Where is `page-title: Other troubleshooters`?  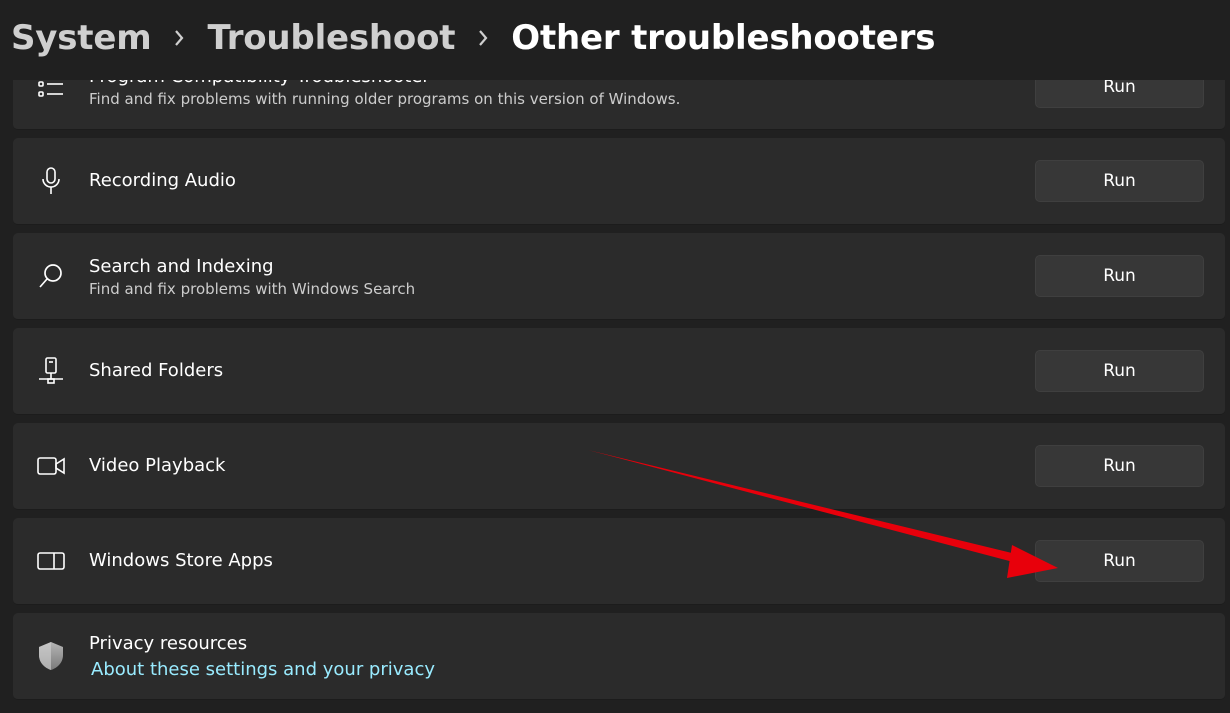
page-title: Other troubleshooters is located at coordinates (723, 38).